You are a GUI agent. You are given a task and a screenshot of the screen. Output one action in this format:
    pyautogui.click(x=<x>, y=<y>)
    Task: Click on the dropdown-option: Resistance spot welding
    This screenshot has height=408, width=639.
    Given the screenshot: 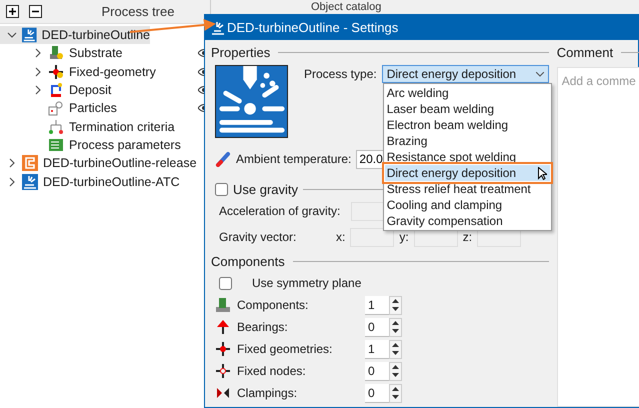 What is the action you would take?
    pyautogui.click(x=467, y=157)
    